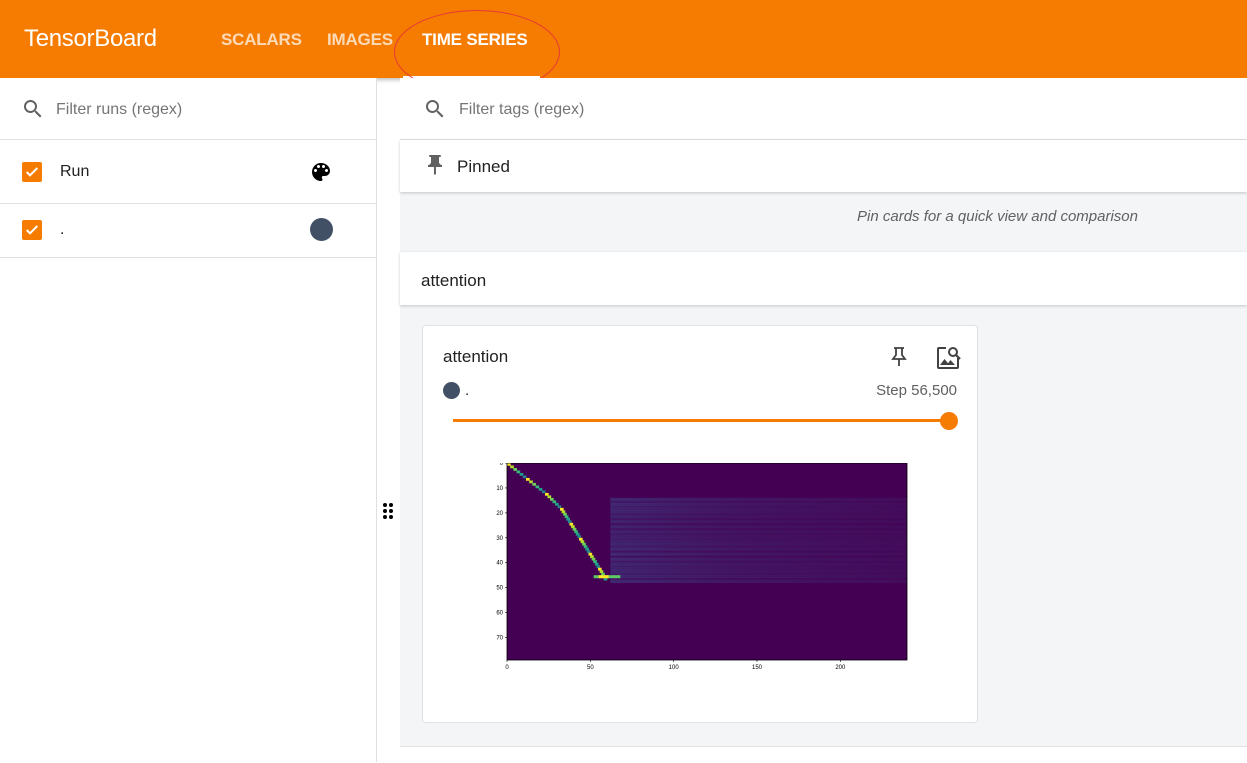  Describe the element at coordinates (188, 231) in the screenshot. I see `run-row: .` at that location.